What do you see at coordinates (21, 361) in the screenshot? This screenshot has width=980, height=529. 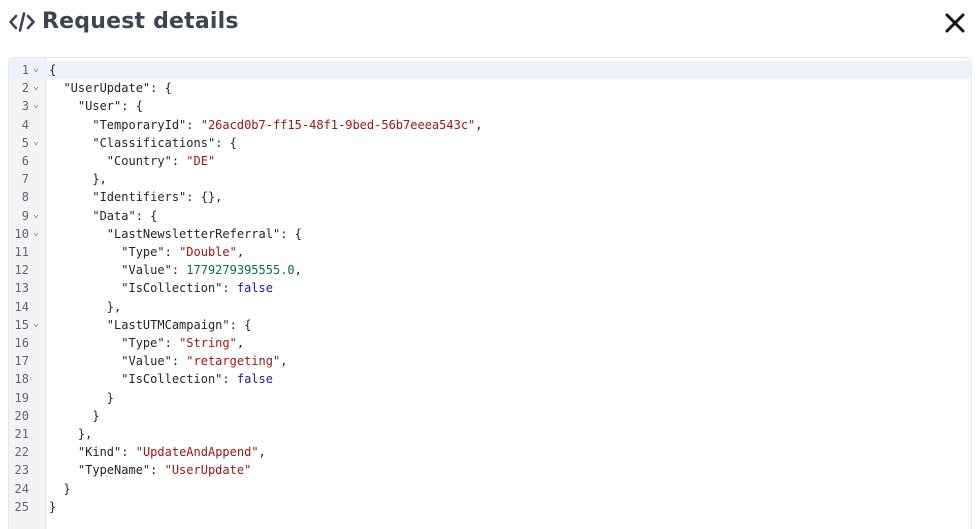 I see `line-number: 17` at bounding box center [21, 361].